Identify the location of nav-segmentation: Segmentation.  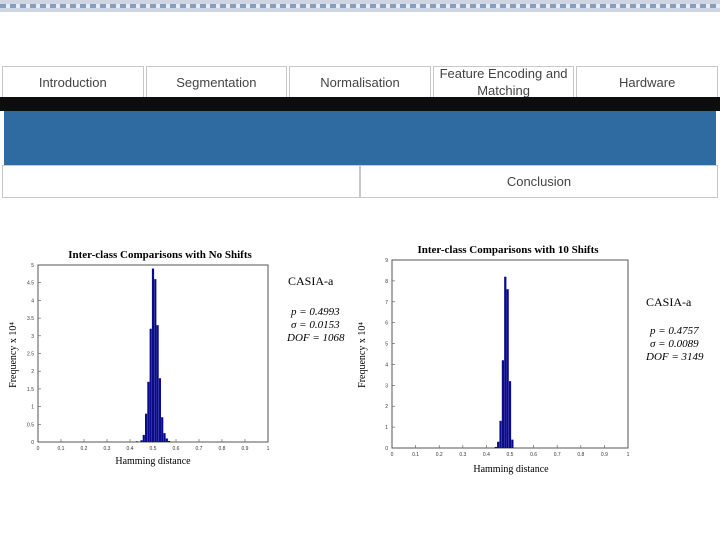
(216, 82).